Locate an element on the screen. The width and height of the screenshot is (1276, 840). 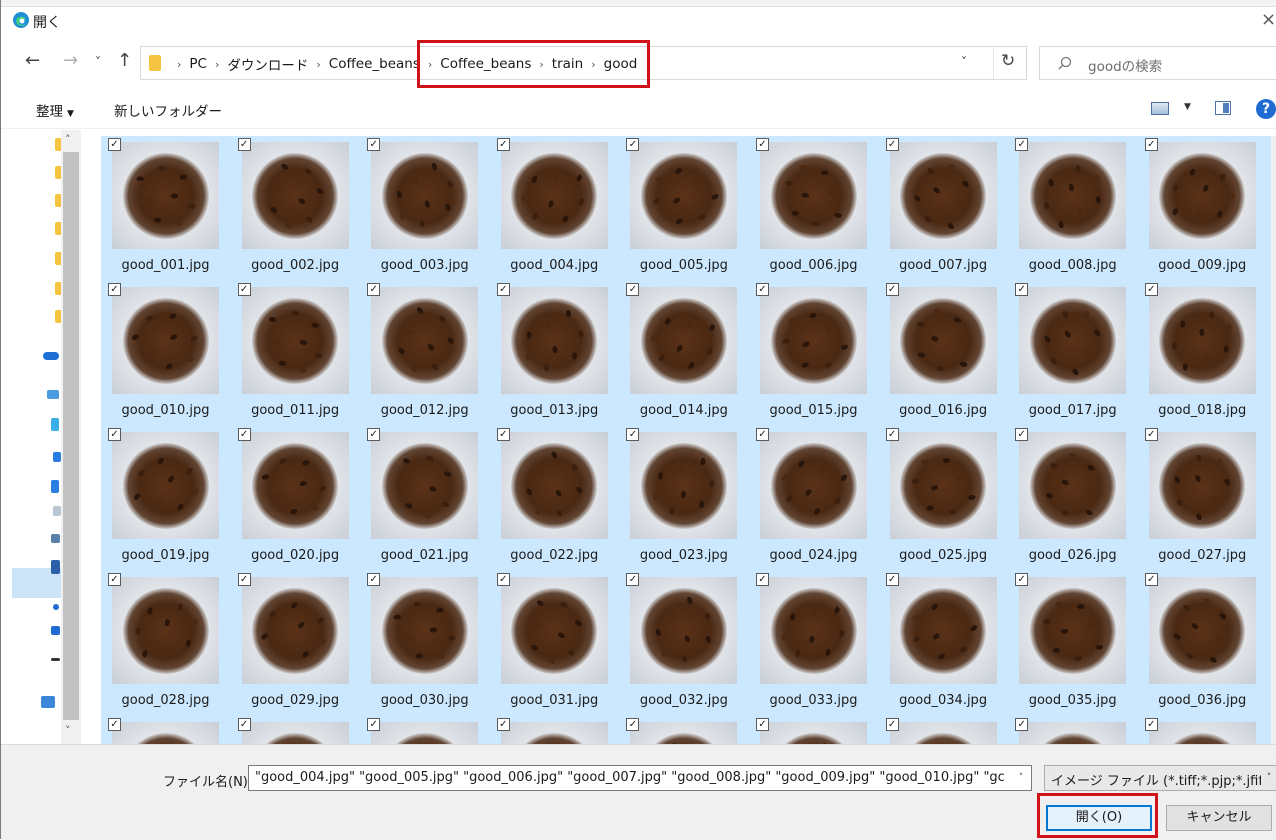
file-tile: ✓ good_014.jpg is located at coordinates (684, 352).